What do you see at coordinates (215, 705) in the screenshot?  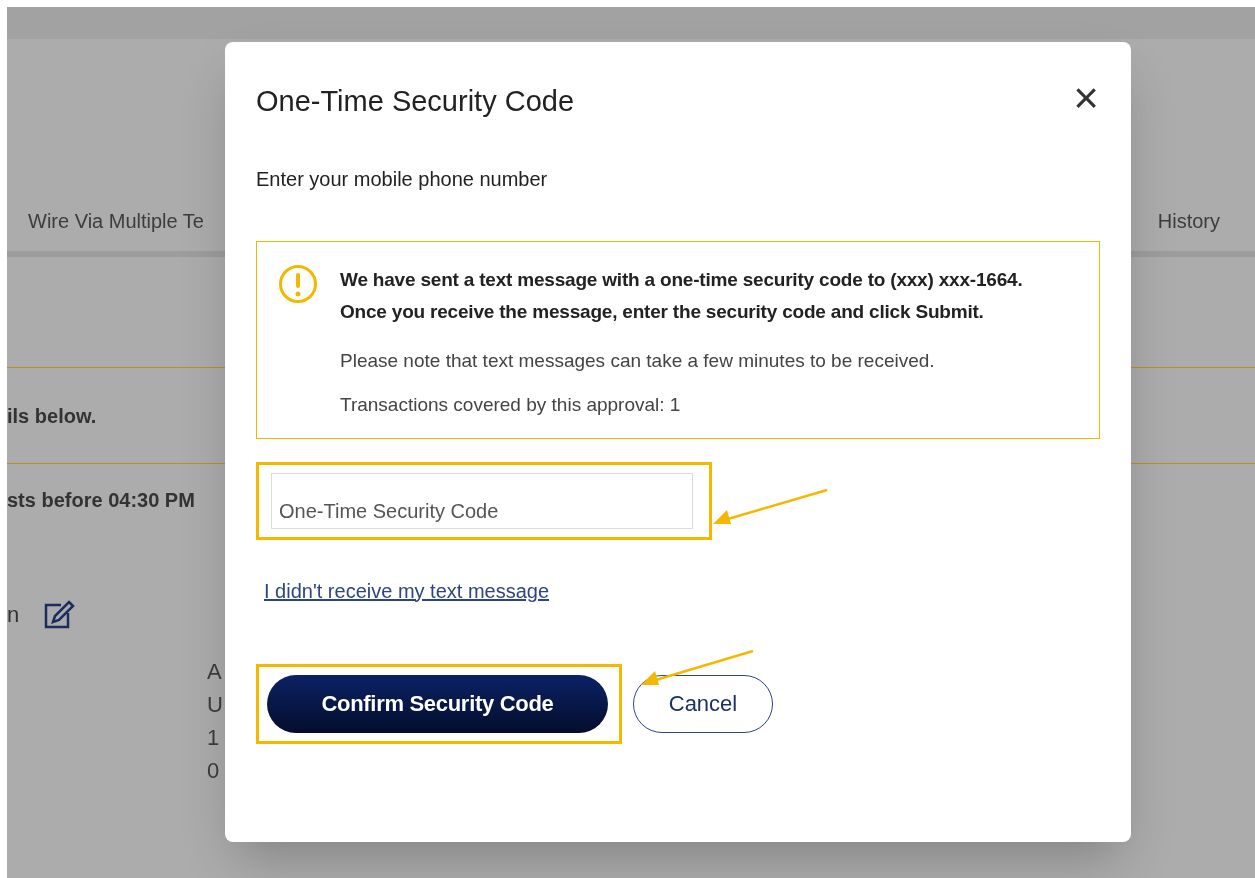 I see `address-text: U` at bounding box center [215, 705].